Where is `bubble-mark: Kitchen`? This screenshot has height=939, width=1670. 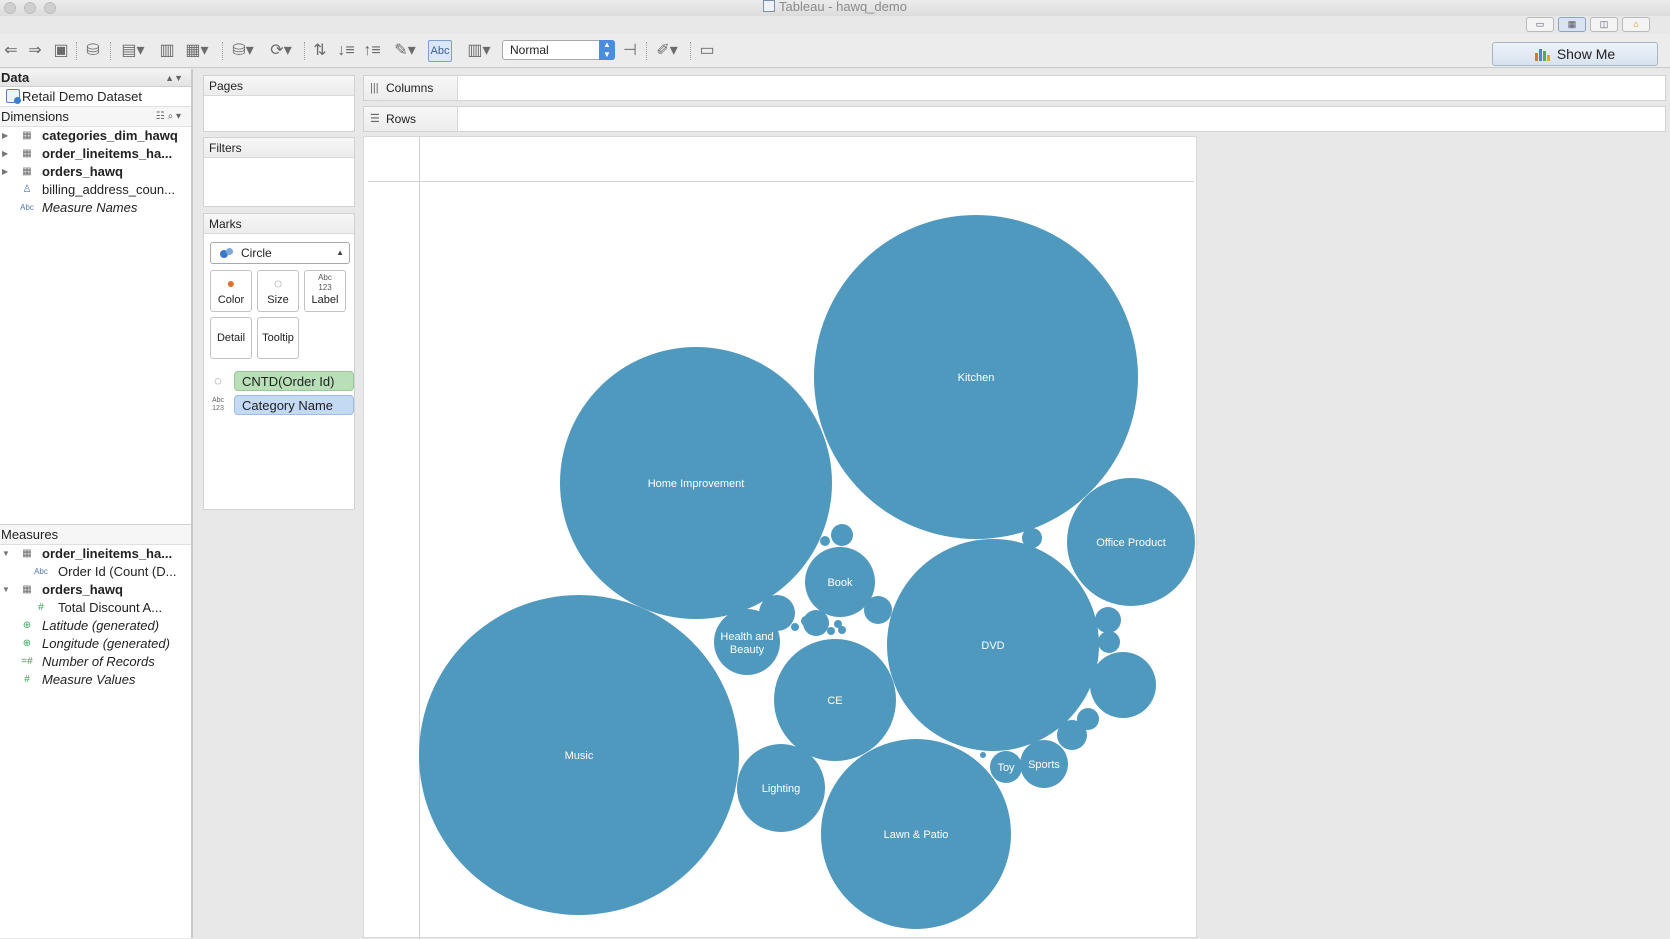
bubble-mark: Kitchen is located at coordinates (976, 377).